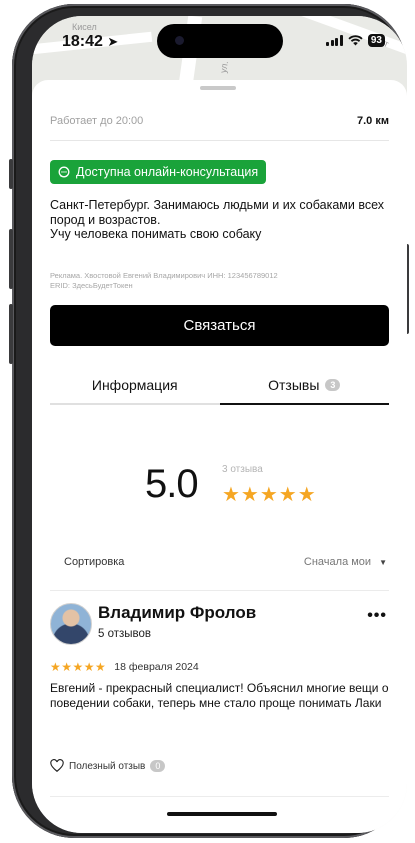 This screenshot has height=843, width=415. I want to click on status-time: 18:42 ➤, so click(90, 42).